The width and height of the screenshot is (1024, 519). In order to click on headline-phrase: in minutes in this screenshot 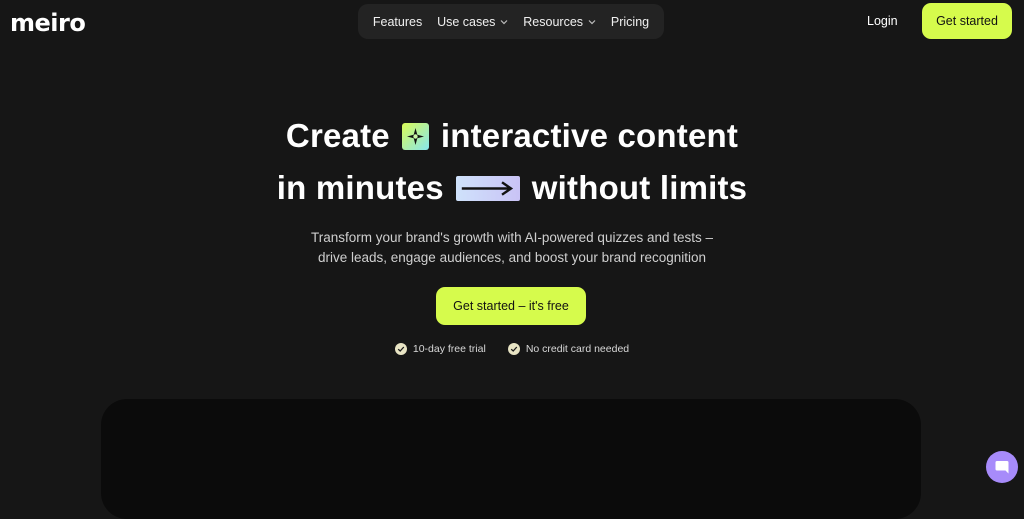, I will do `click(360, 187)`.